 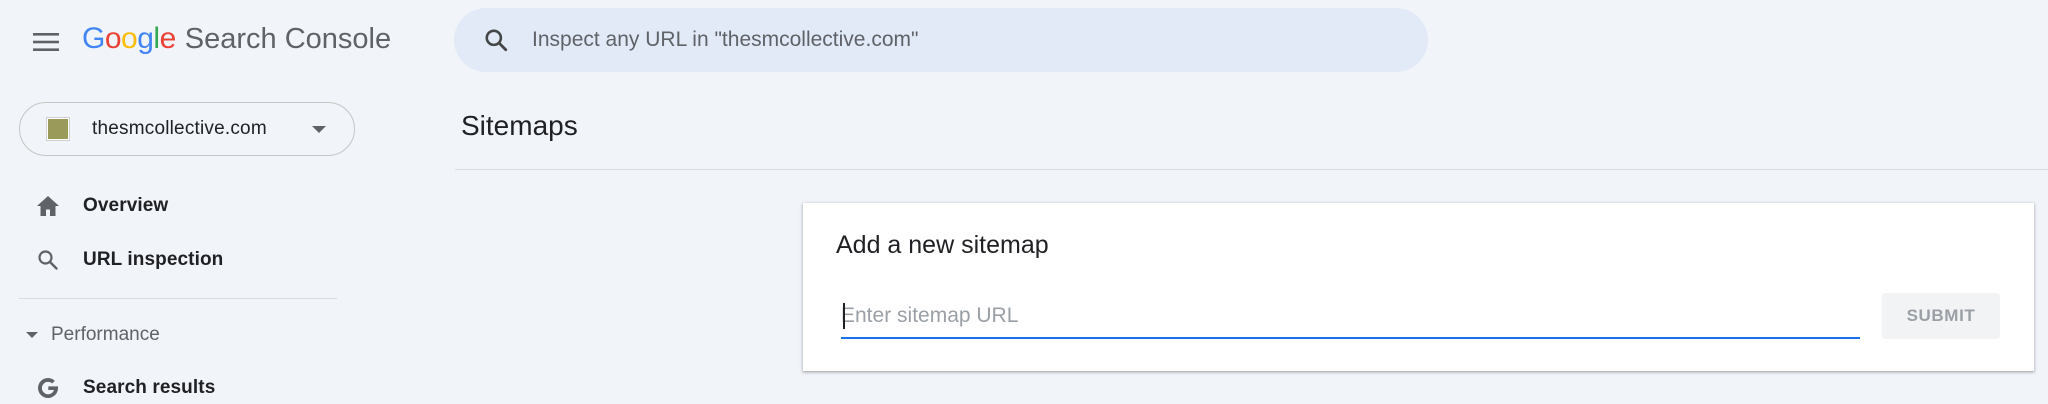 I want to click on logo-letter: g, so click(x=145, y=38).